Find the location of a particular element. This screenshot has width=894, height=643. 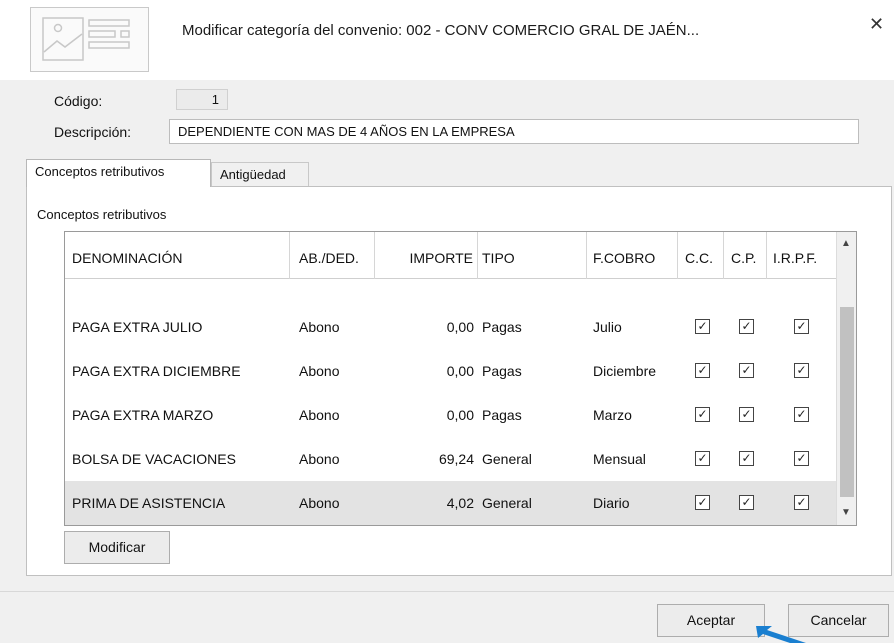

descripcion-label: Descripción: is located at coordinates (93, 132).